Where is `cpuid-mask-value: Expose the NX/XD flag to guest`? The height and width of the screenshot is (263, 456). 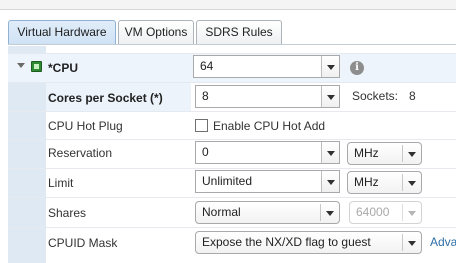 cpuid-mask-value: Expose the NX/XD flag to guest is located at coordinates (286, 242).